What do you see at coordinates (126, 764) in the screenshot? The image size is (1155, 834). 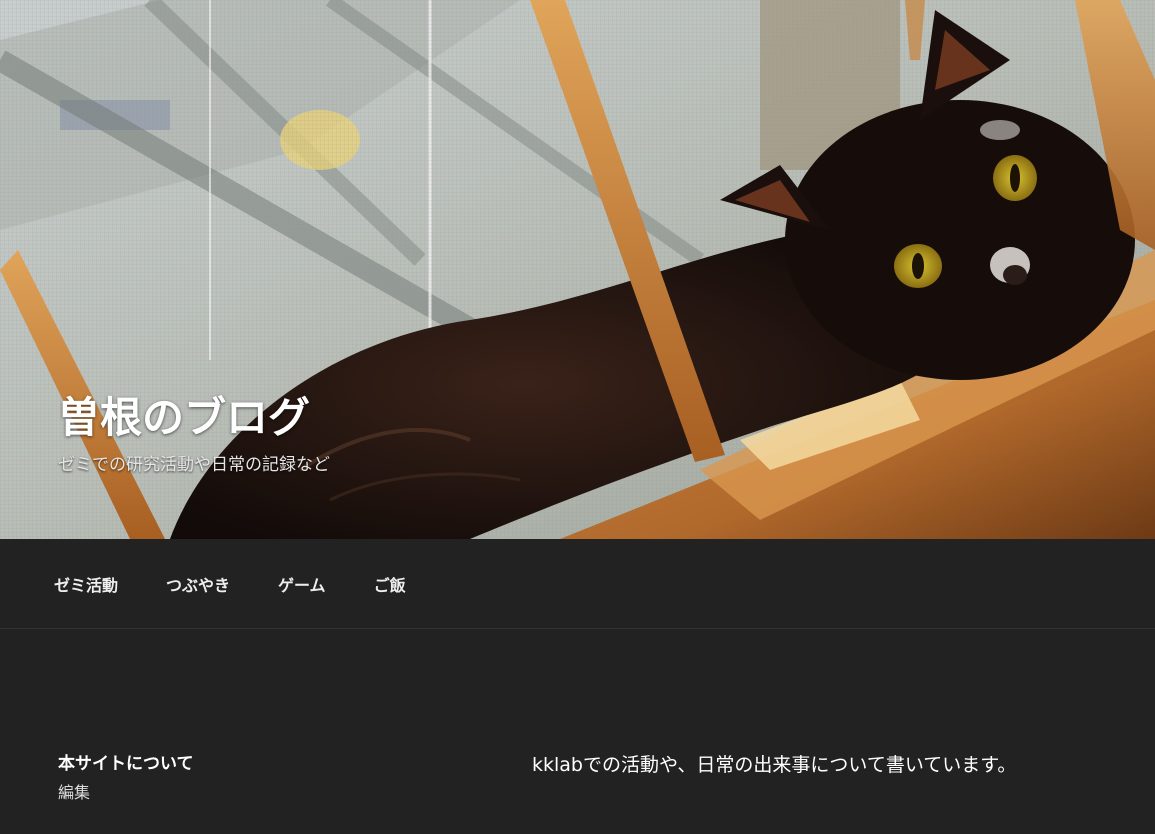 I see `about-heading: 本サイトについて` at bounding box center [126, 764].